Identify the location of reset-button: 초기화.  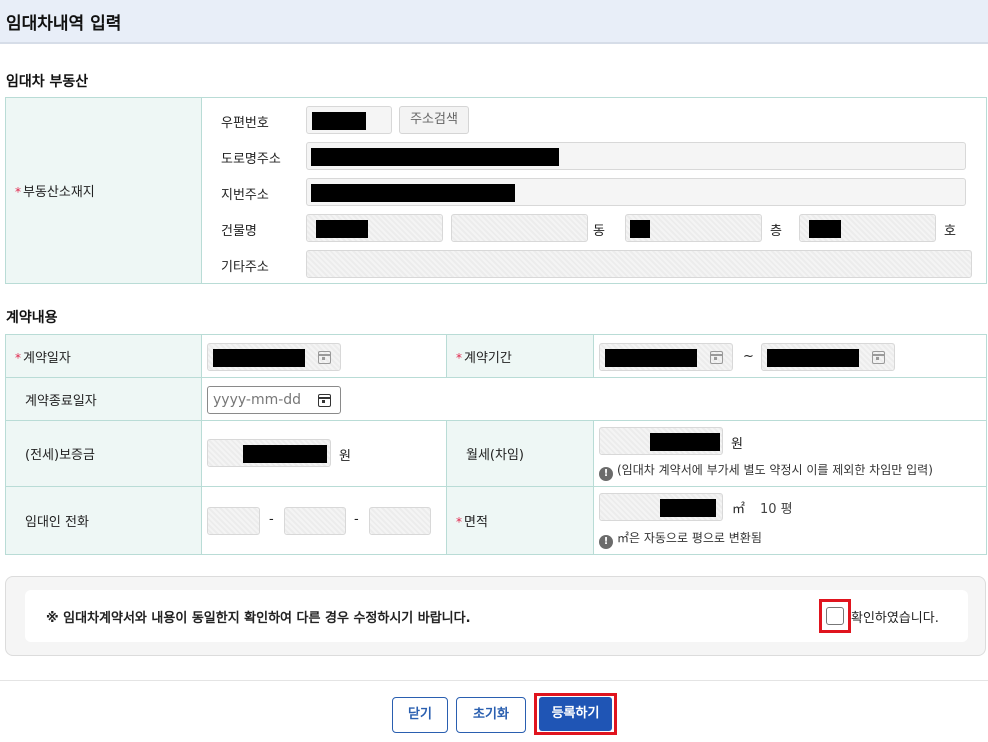
(491, 715).